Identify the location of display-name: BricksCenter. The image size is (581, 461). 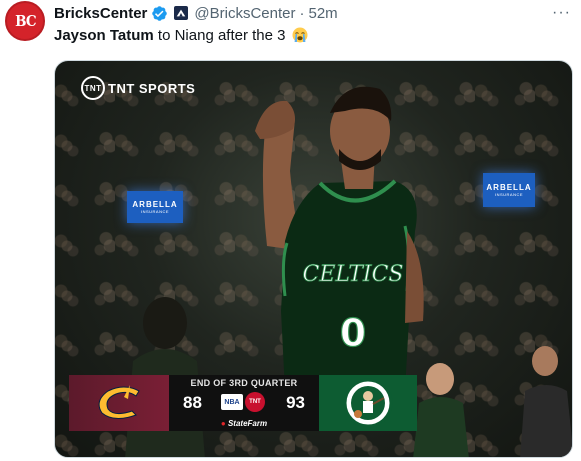
(100, 13).